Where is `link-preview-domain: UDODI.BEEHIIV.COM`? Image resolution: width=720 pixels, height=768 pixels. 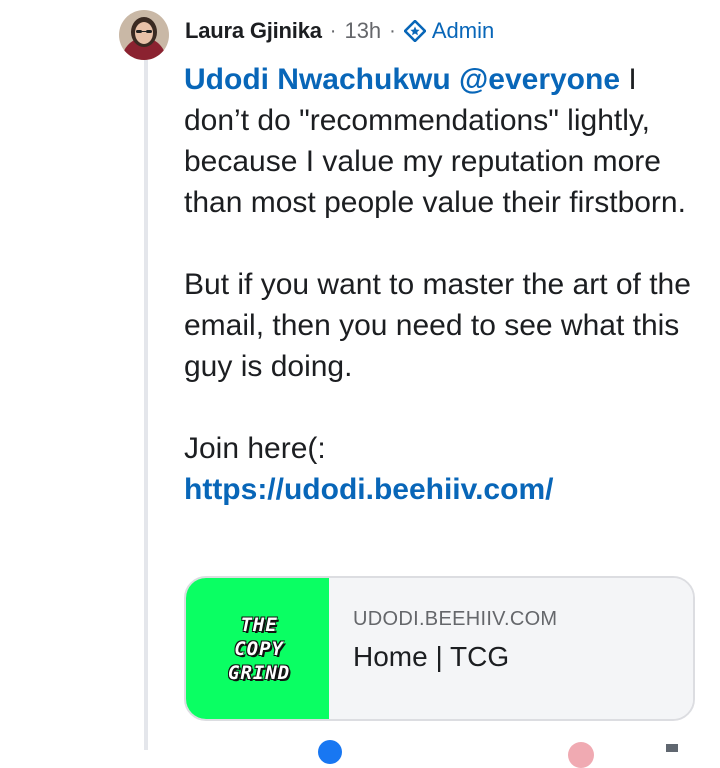 link-preview-domain: UDODI.BEEHIIV.COM is located at coordinates (455, 619).